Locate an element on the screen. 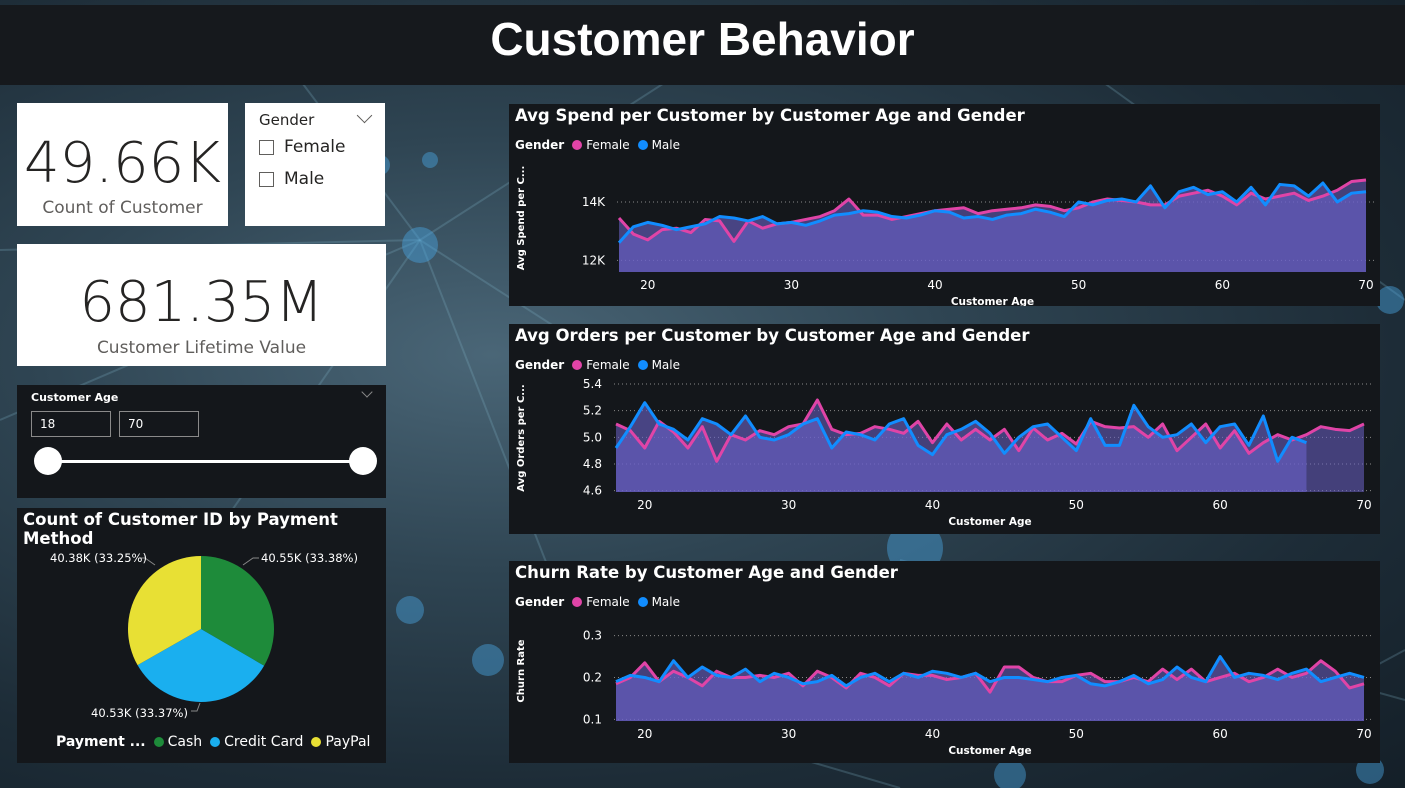 The height and width of the screenshot is (788, 1405). pie-legend: Payment ... Cash Credit Card PayPal is located at coordinates (217, 742).